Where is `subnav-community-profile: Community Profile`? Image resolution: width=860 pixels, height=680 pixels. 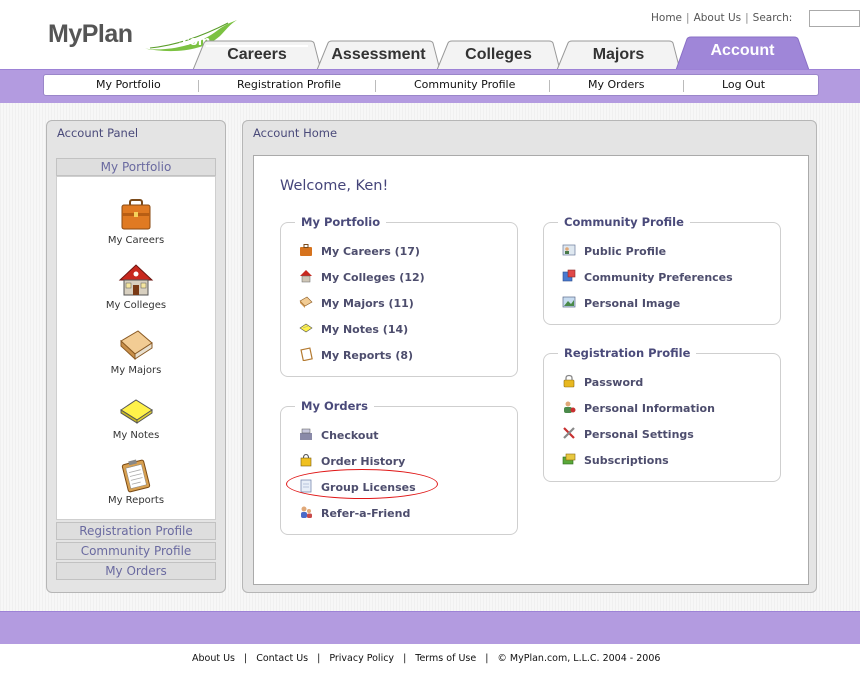 subnav-community-profile: Community Profile is located at coordinates (464, 84).